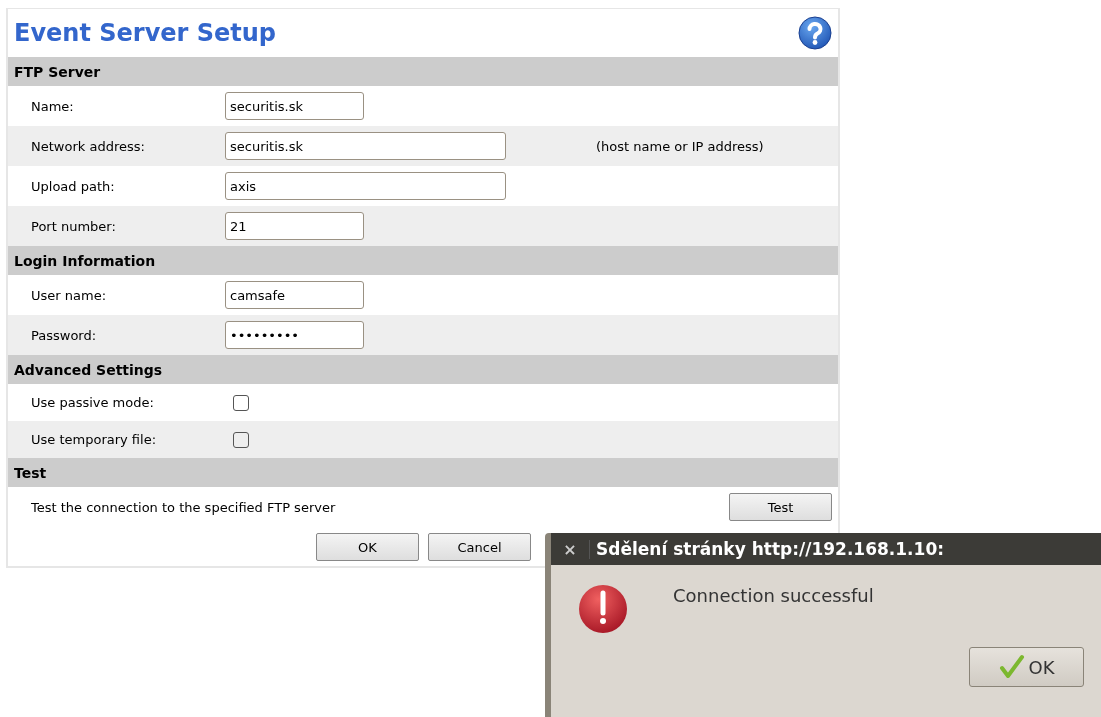 This screenshot has width=1101, height=717. Describe the element at coordinates (1011, 667) in the screenshot. I see `checkmark-icon` at that location.